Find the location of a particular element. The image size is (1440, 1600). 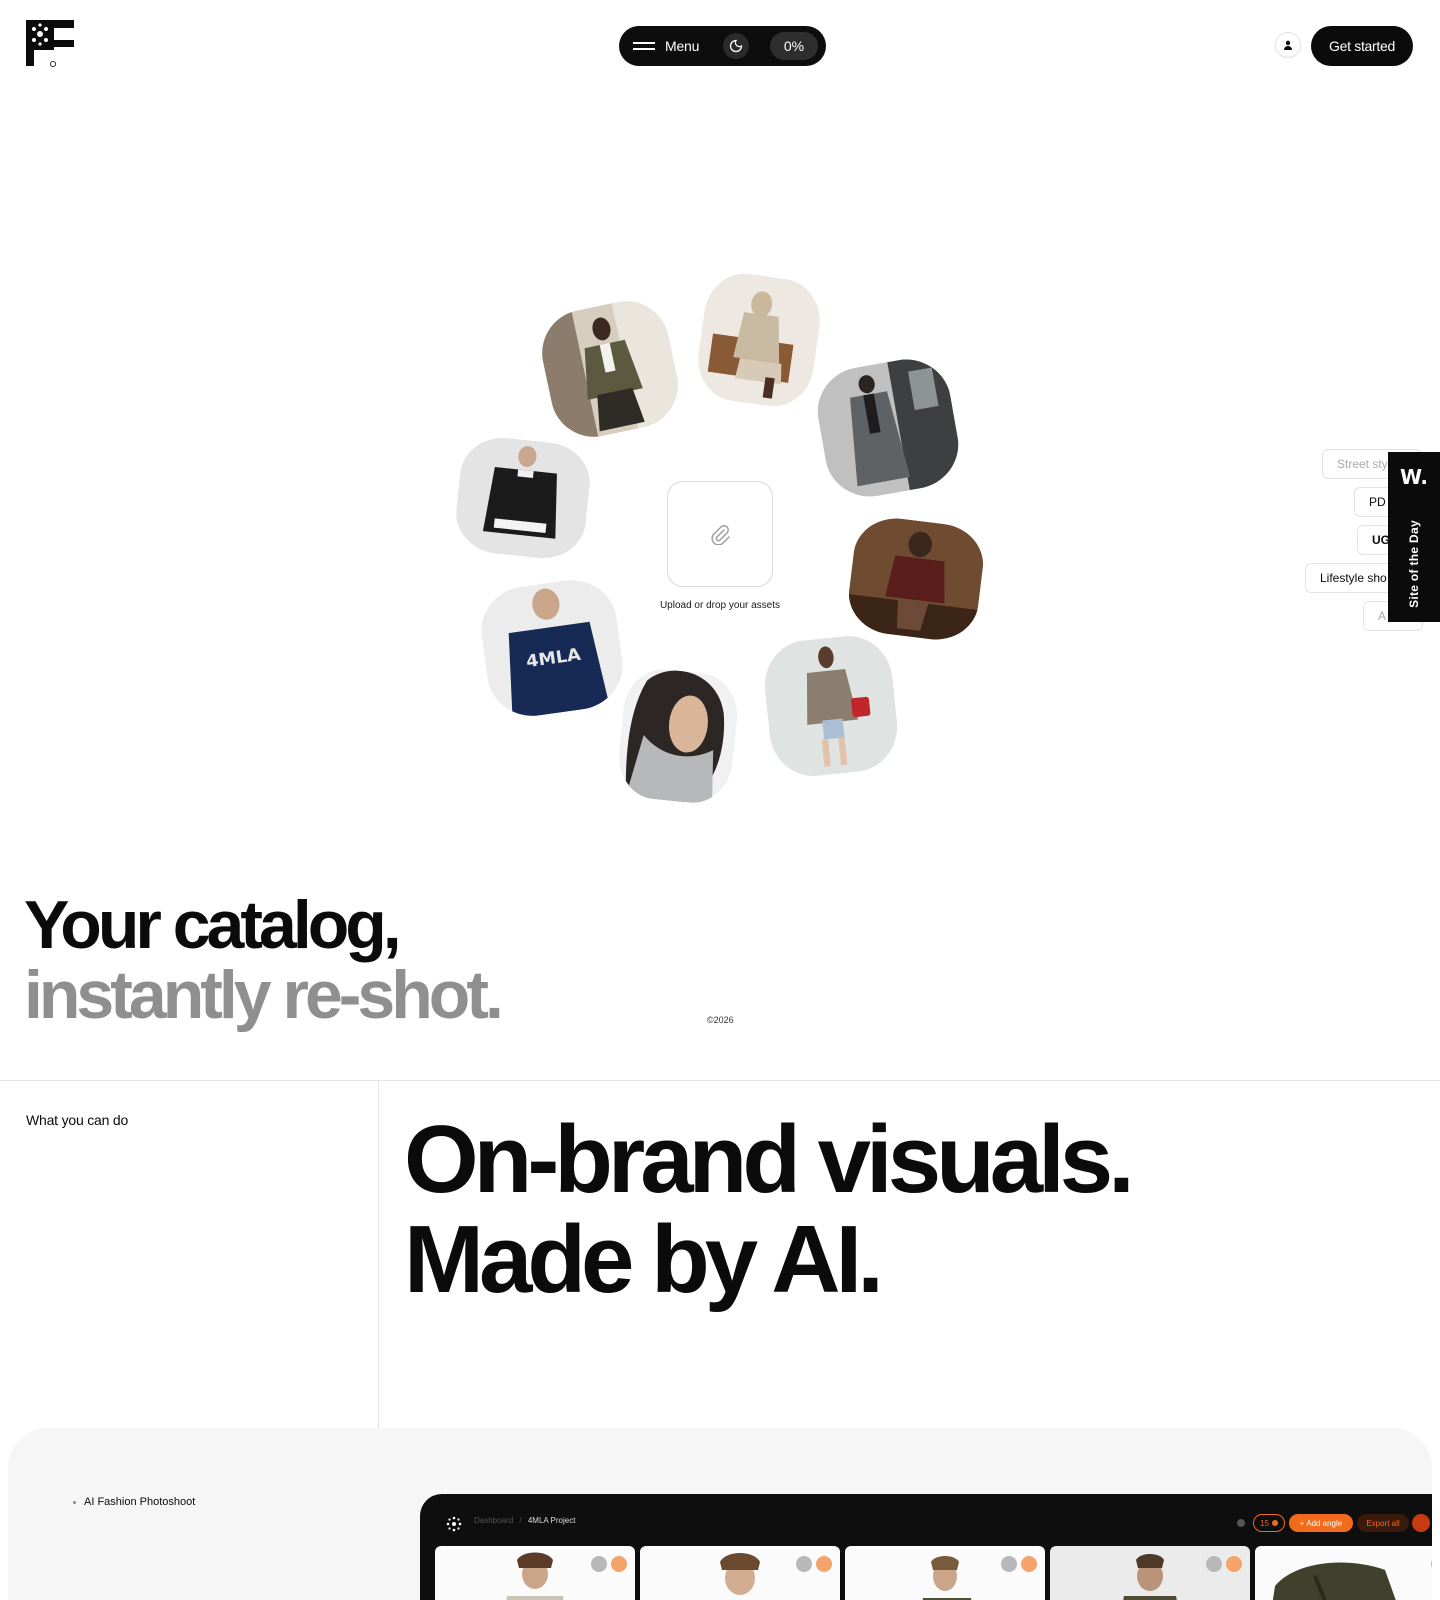

export-all-button: Export all is located at coordinates (1383, 1523).